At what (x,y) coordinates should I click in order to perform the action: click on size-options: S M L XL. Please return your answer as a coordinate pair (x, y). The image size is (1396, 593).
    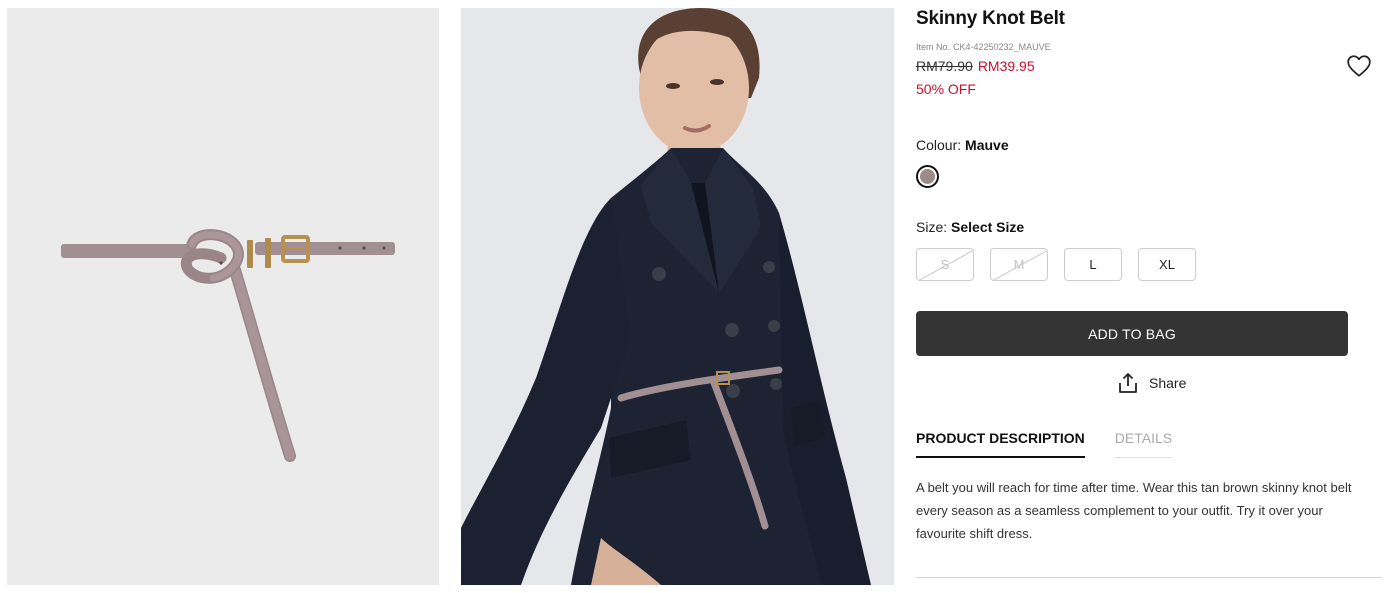
    Looking at the image, I should click on (1056, 264).